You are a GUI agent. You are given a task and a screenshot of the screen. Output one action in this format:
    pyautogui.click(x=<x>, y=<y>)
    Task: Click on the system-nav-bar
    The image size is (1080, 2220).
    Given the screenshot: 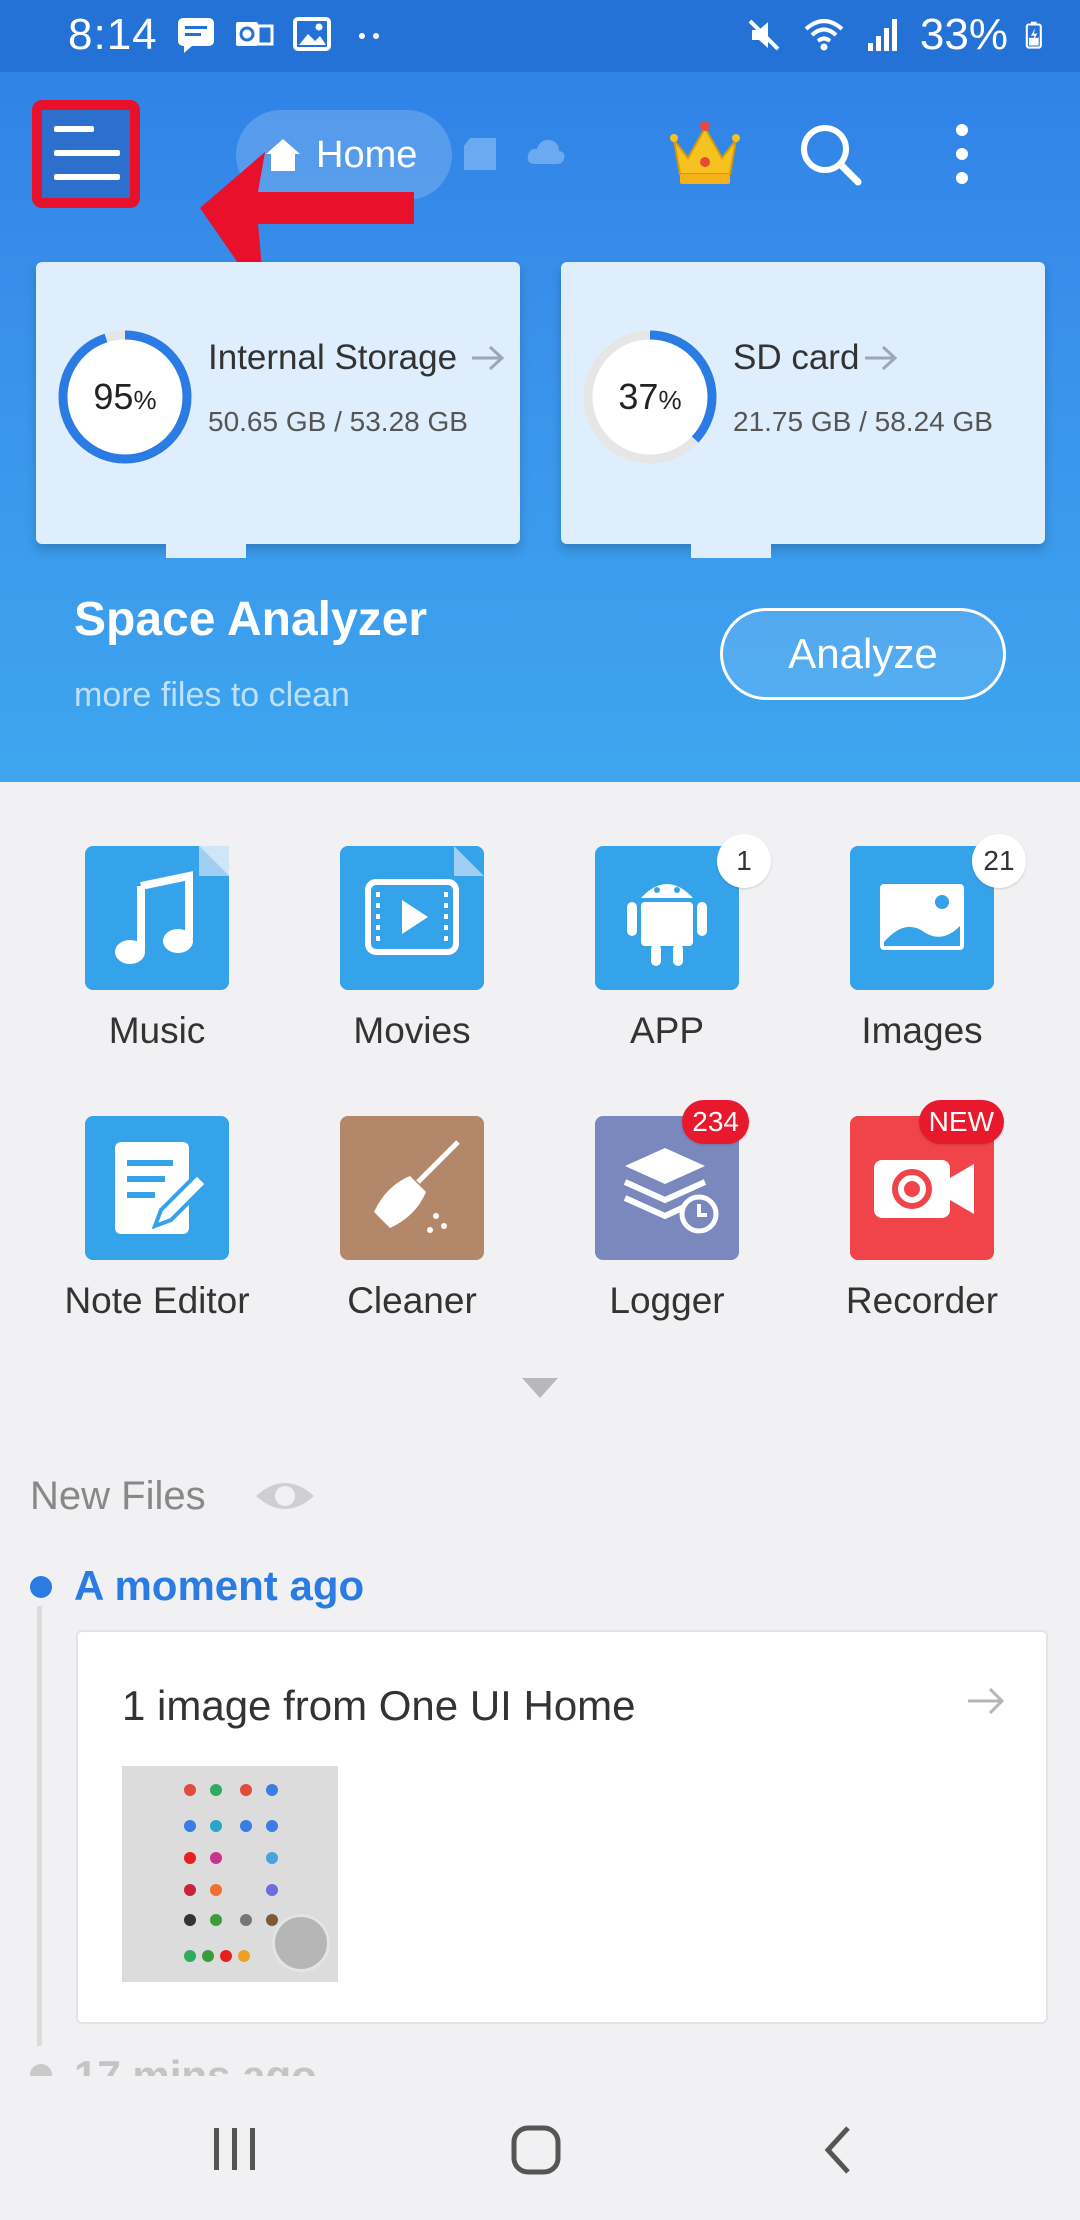 What is the action you would take?
    pyautogui.click(x=540, y=2148)
    